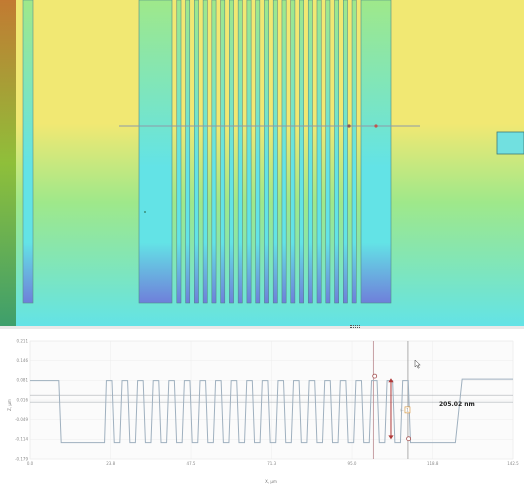 The image size is (524, 484). I want to click on x-axis-label: X, μm, so click(271, 481).